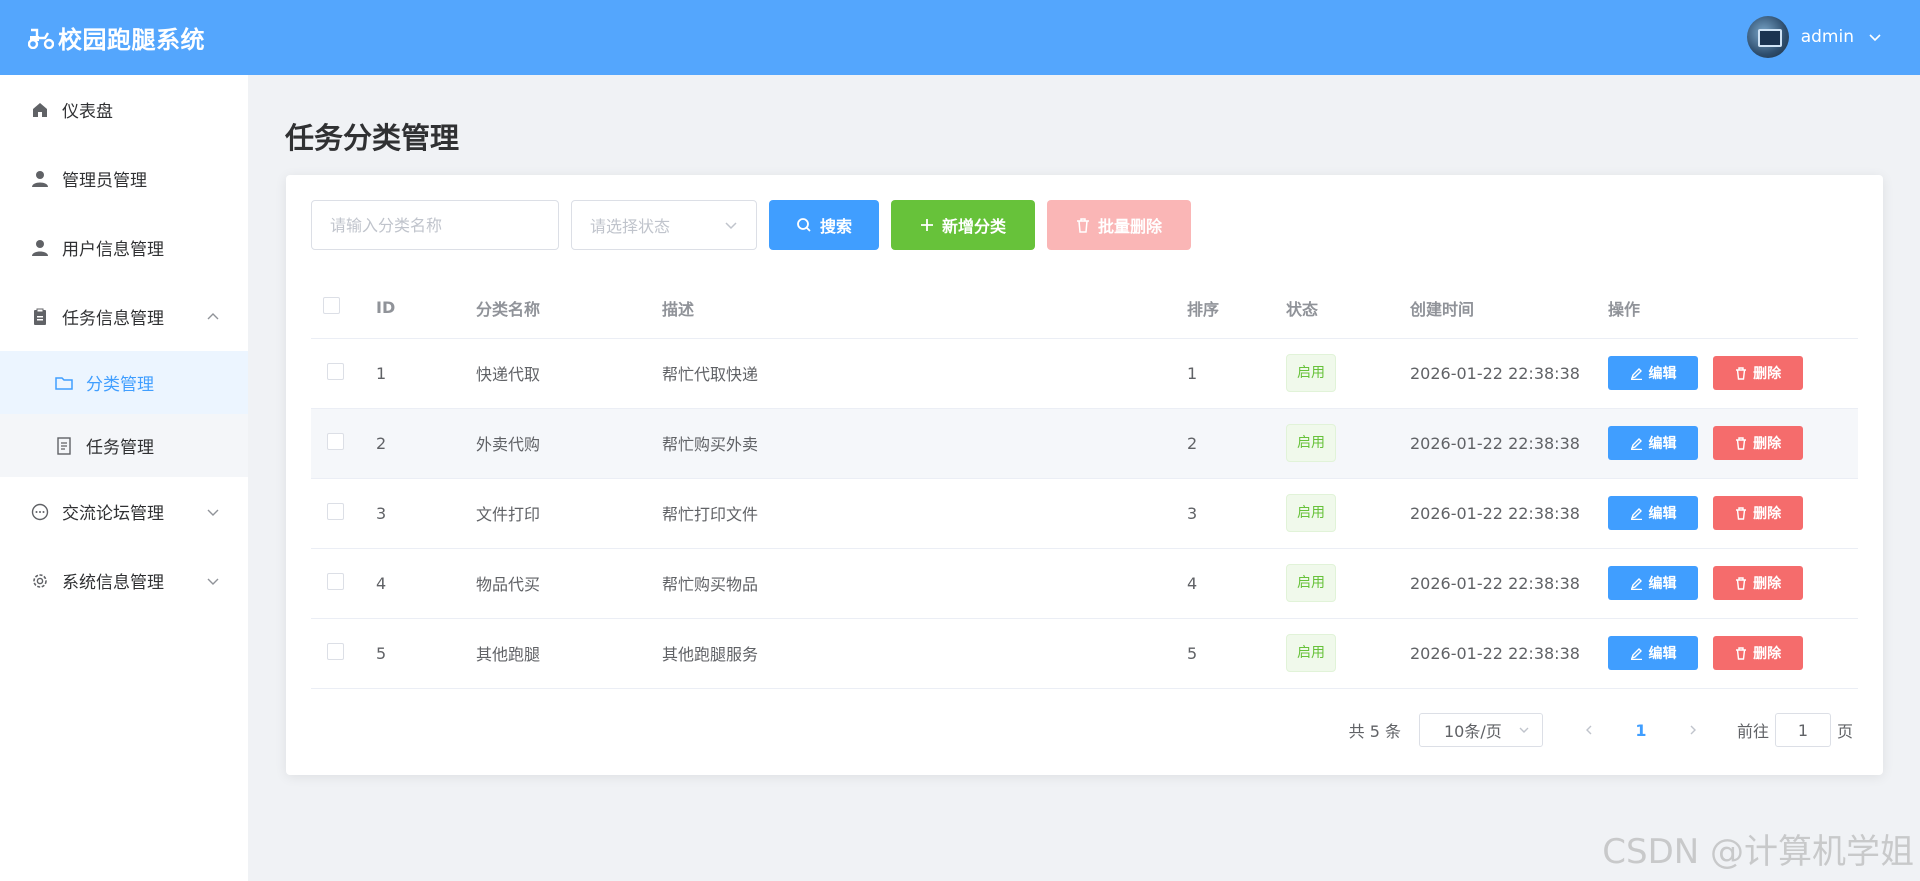 The height and width of the screenshot is (881, 1920). I want to click on sidebar-item-admin: 管理员管理, so click(124, 178).